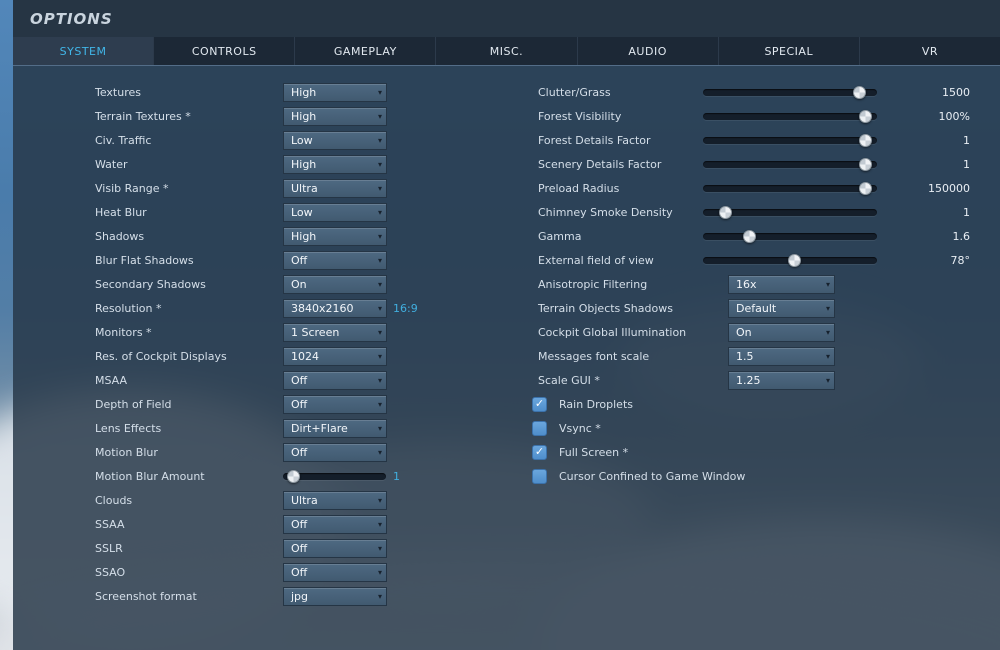 The image size is (1000, 650). I want to click on clouds-dropdown-value: Ultra, so click(304, 500).